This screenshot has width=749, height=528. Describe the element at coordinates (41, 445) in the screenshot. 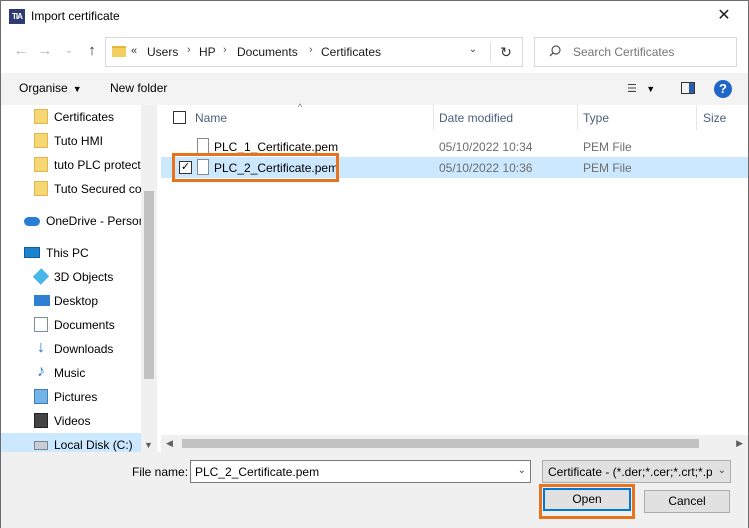

I see `disk-icon` at that location.